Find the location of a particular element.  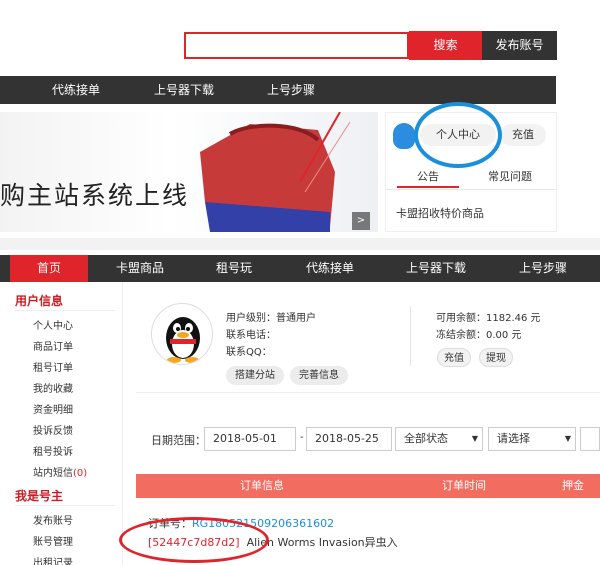

sidebar-item-rental-orders: 租号订单 is located at coordinates (53, 366).